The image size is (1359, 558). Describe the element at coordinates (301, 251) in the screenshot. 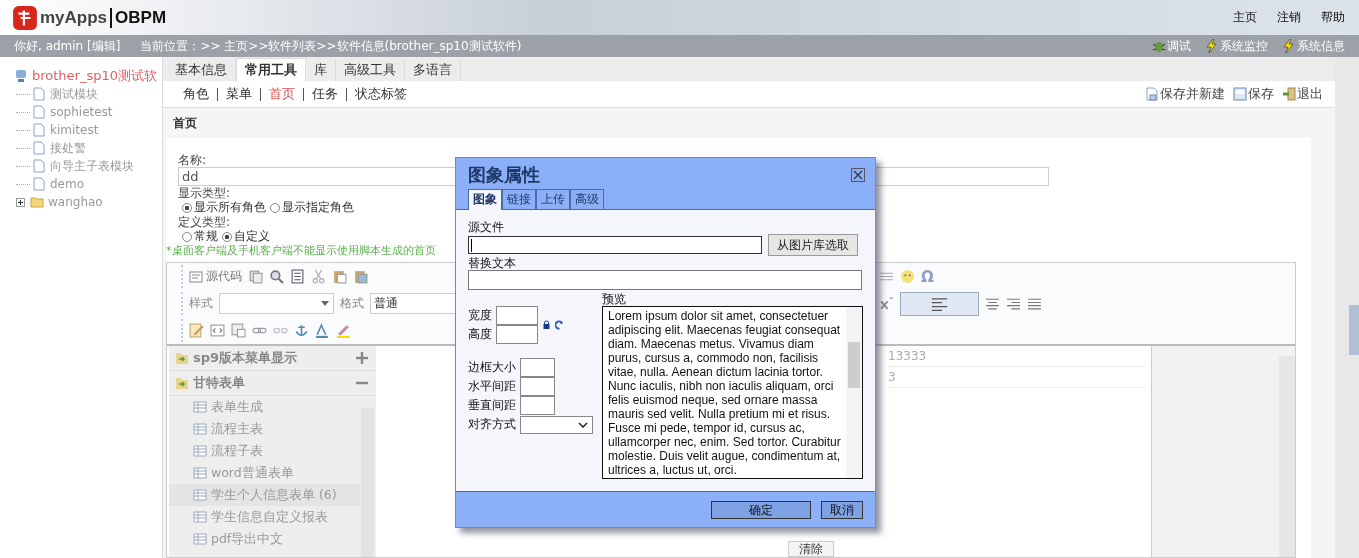

I see `notice-text: *桌面客户端及手机客户端不能显示使用脚本生成的首页` at that location.